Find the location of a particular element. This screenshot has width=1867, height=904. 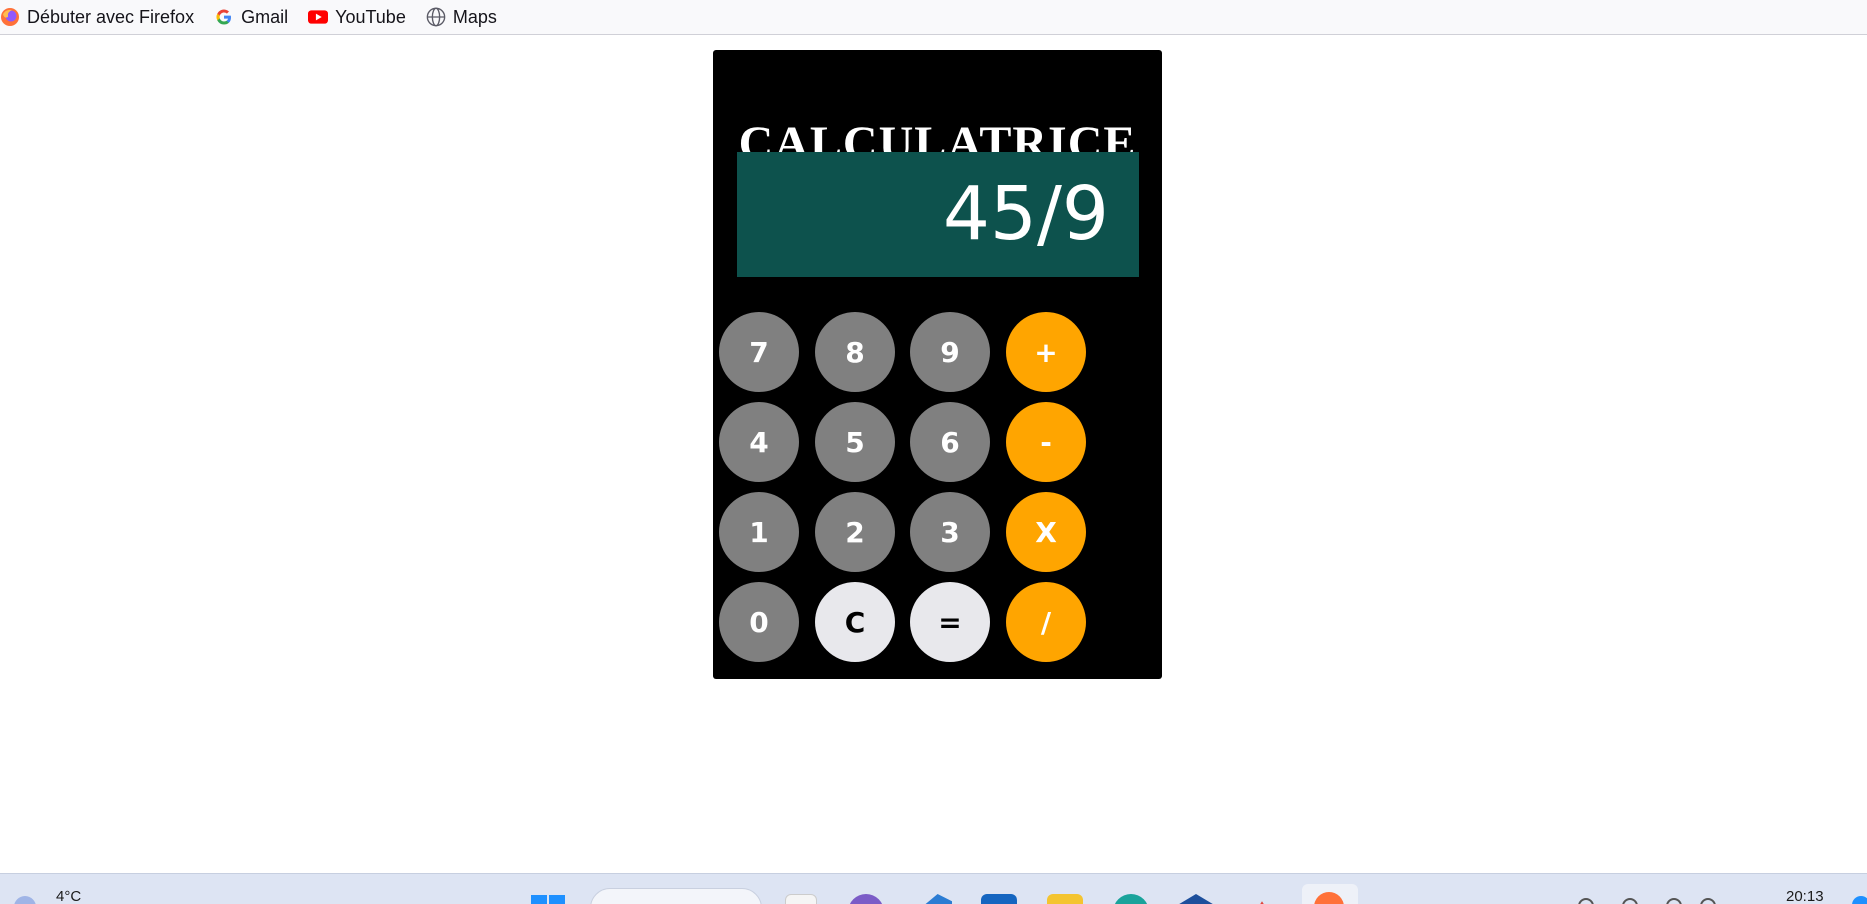

bookmark-firefox: Débuter avec Firefox is located at coordinates (97, 17).